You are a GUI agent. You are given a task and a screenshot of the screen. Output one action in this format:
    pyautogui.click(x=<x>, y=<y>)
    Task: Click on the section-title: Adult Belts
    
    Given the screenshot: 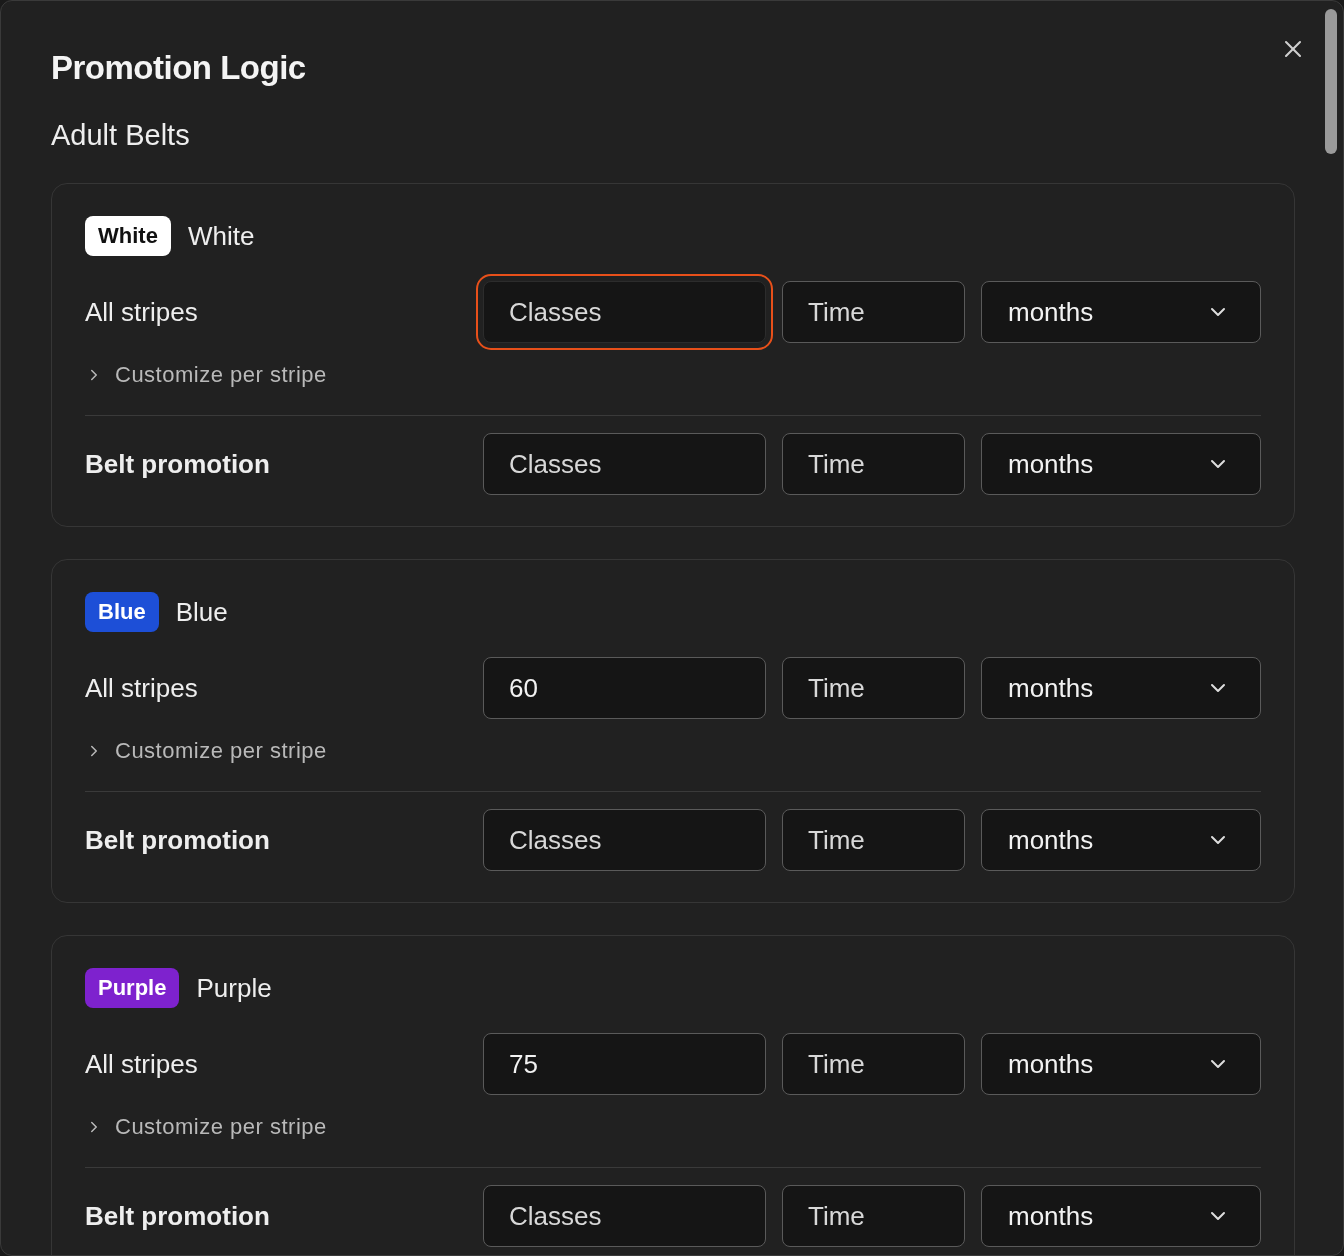 What is the action you would take?
    pyautogui.click(x=121, y=135)
    